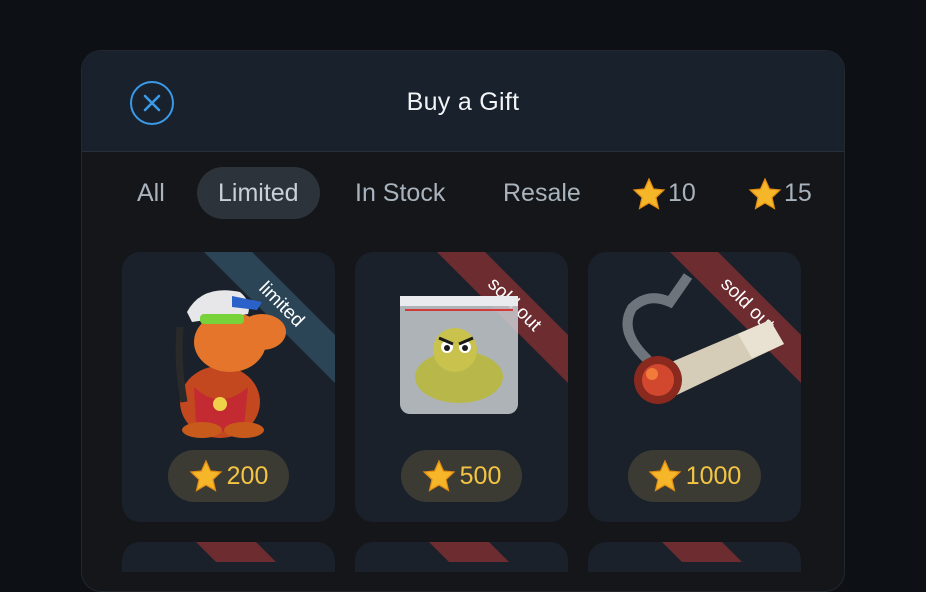 The width and height of the screenshot is (926, 592). What do you see at coordinates (461, 387) in the screenshot?
I see `gift-card-bag: sold out 500` at bounding box center [461, 387].